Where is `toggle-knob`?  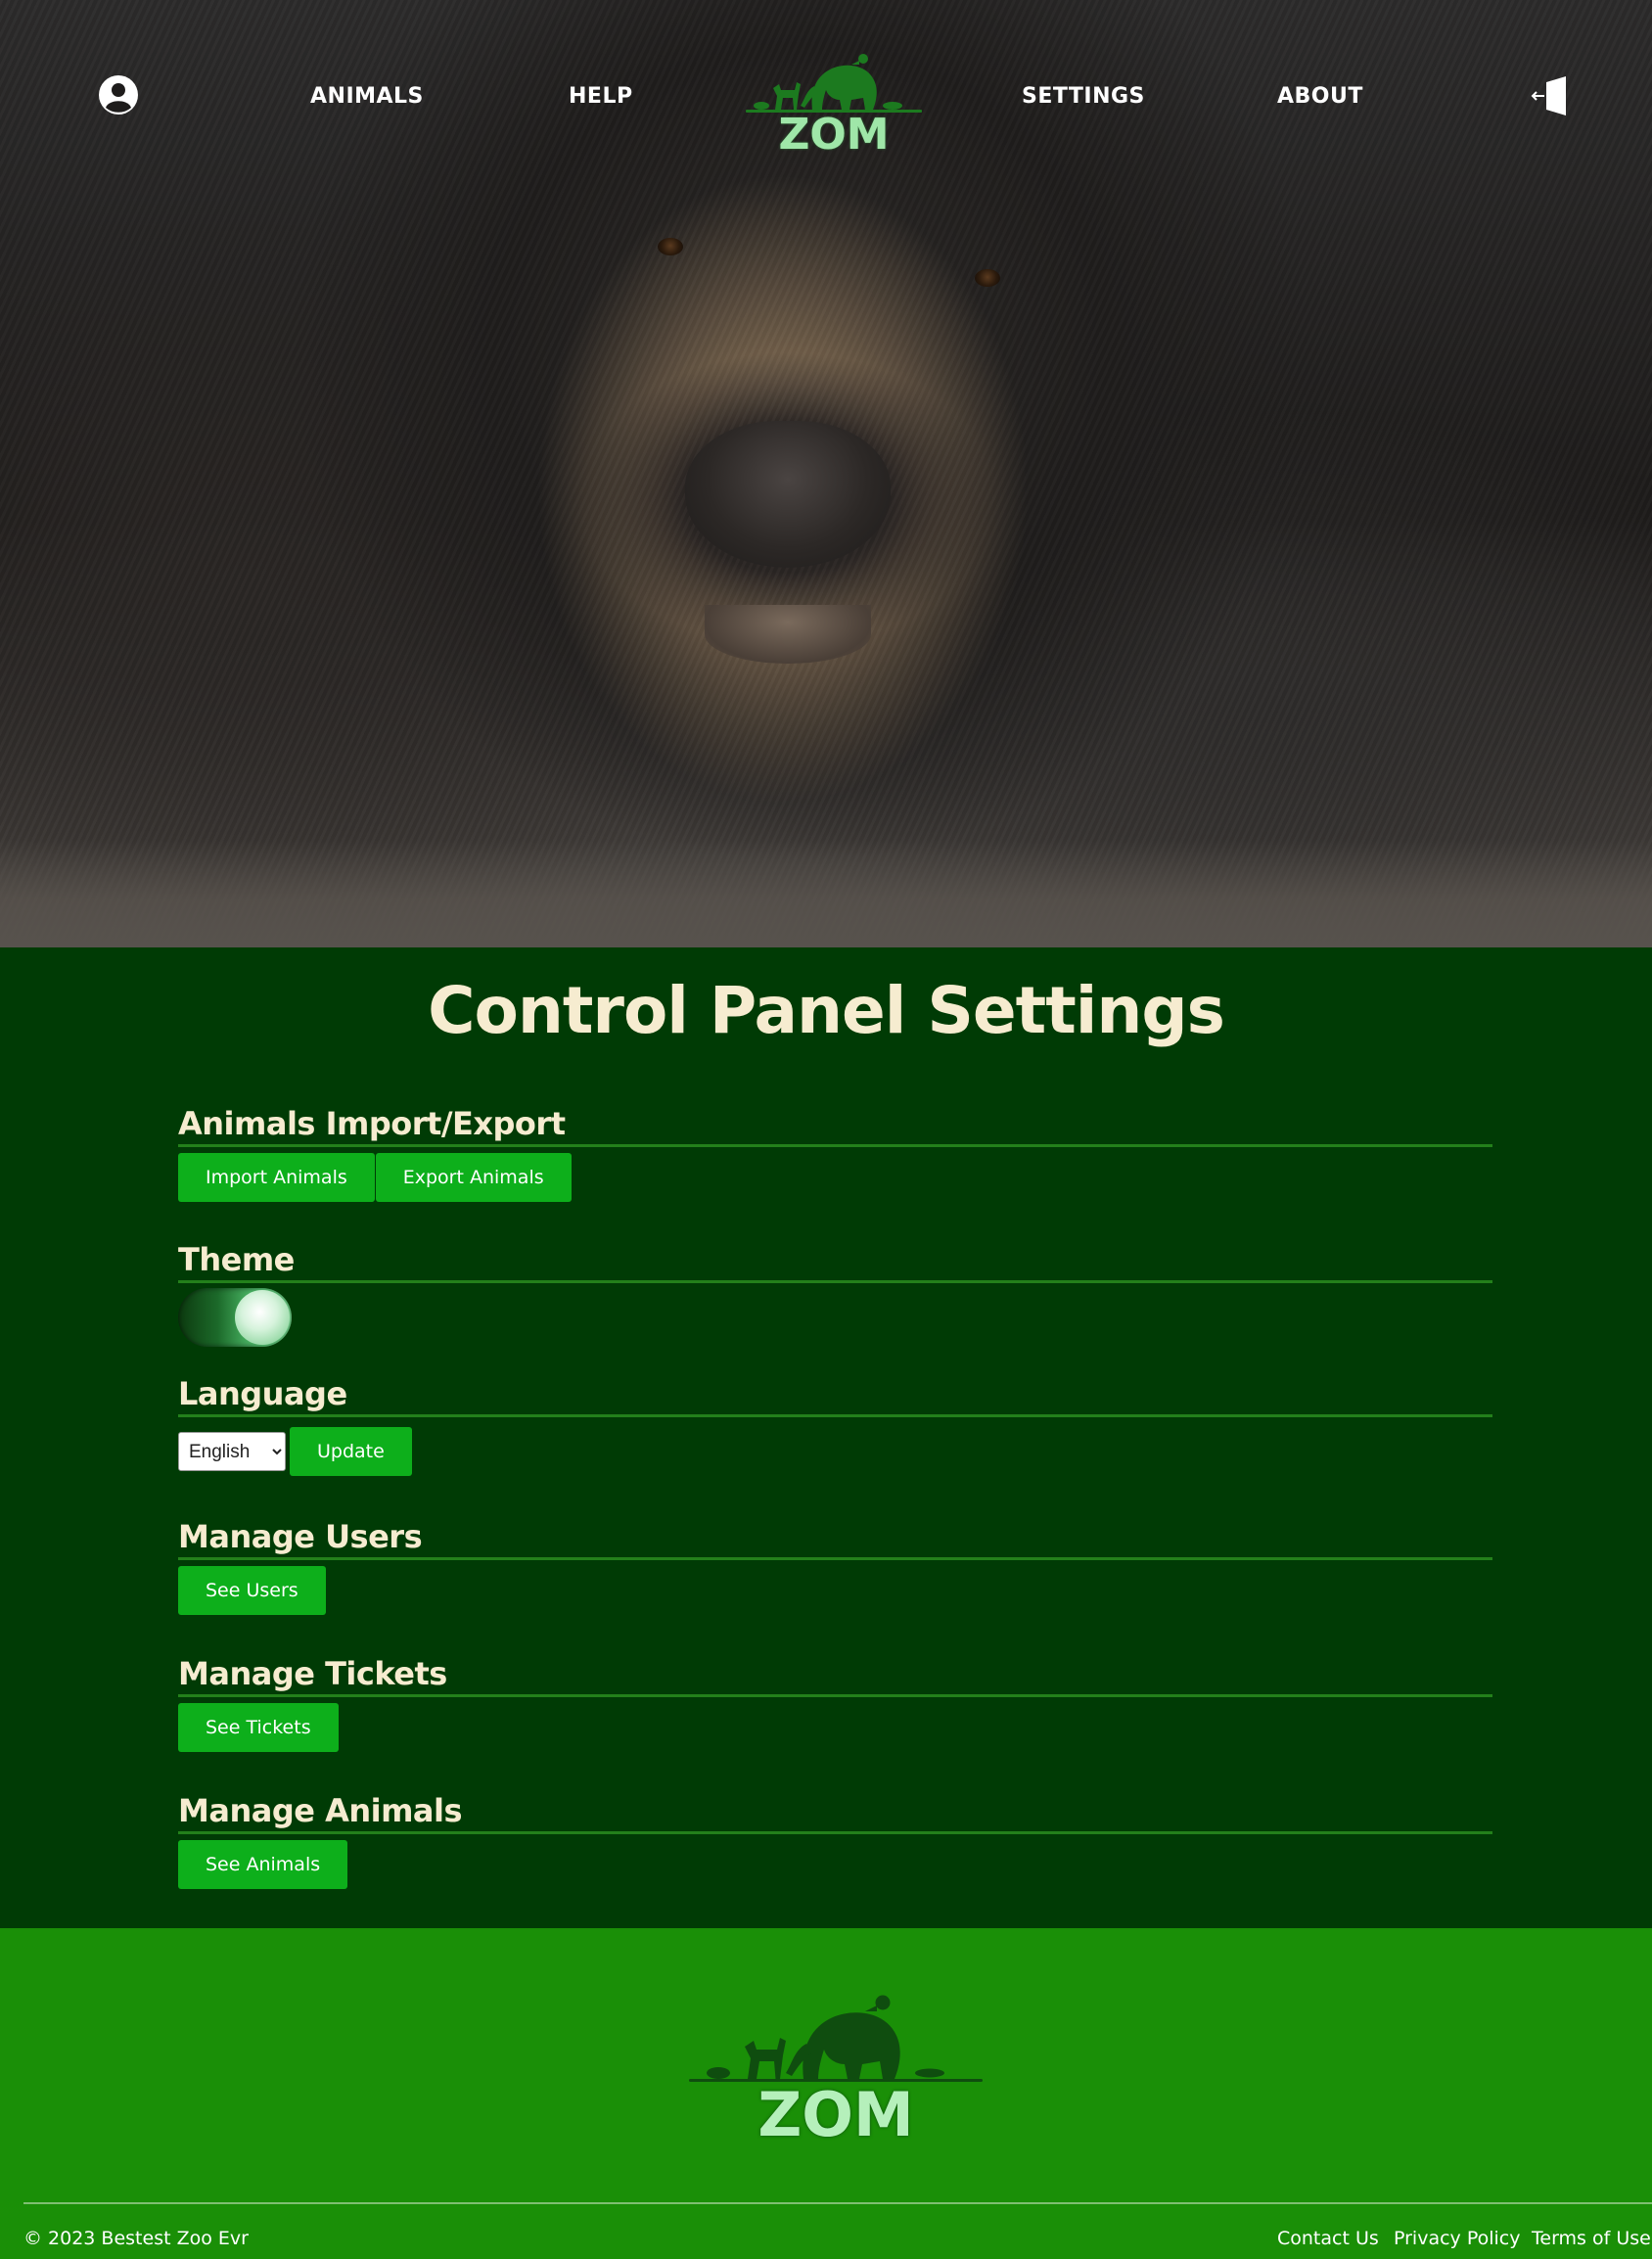 toggle-knob is located at coordinates (262, 1317).